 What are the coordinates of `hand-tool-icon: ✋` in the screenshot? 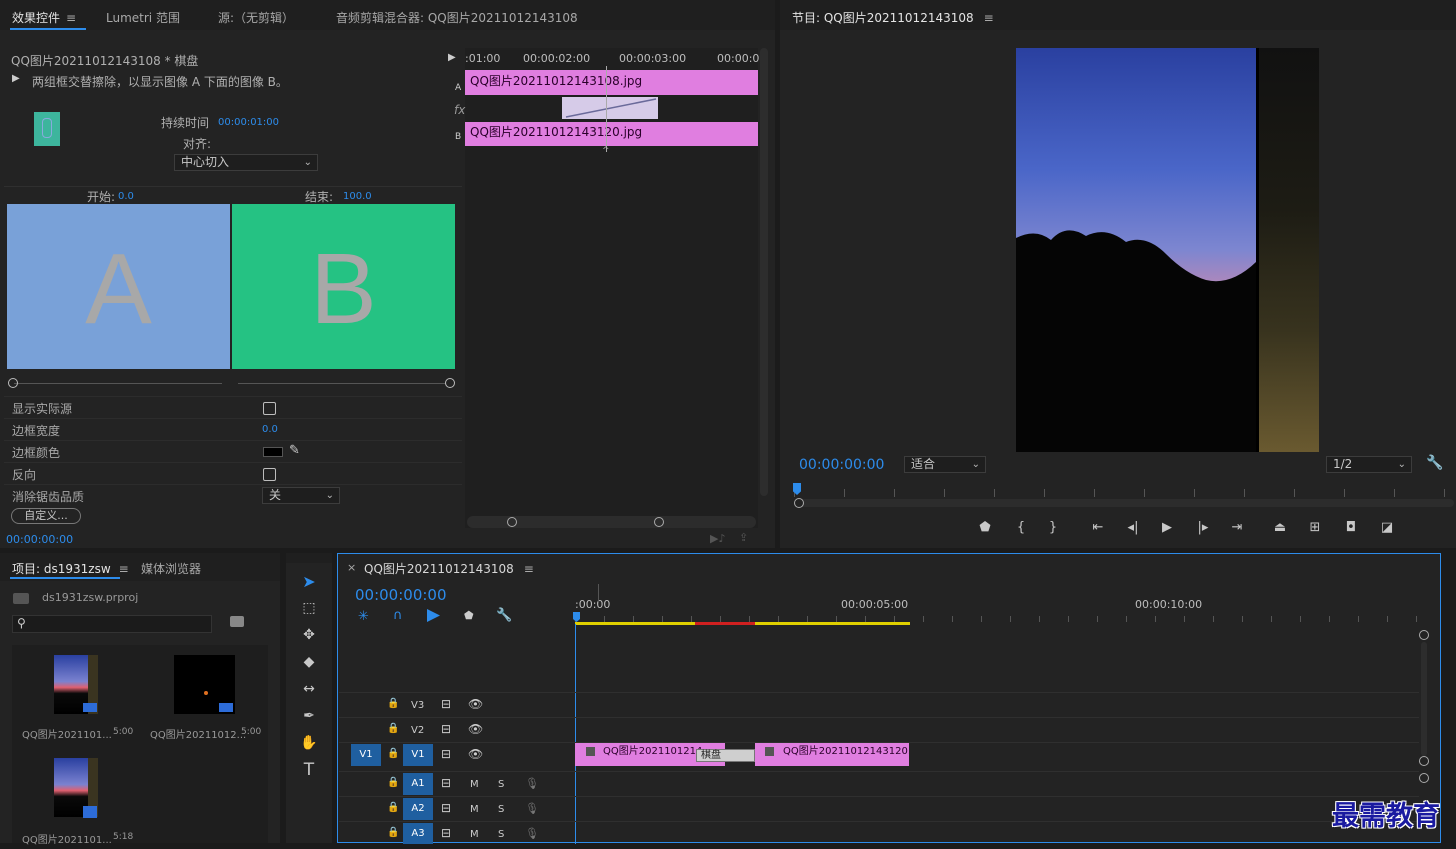 It's located at (309, 743).